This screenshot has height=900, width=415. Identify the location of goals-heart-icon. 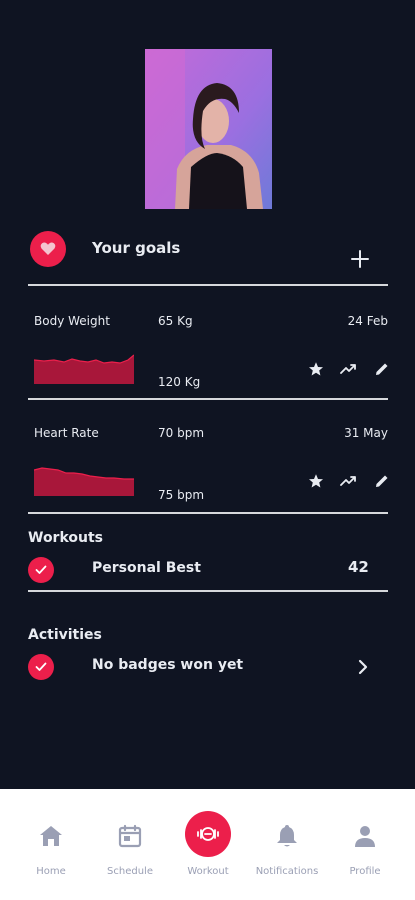
(48, 249).